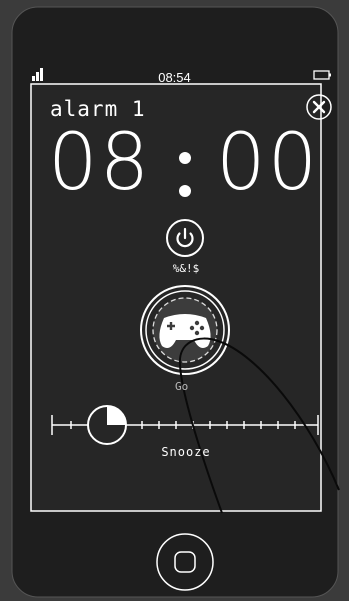 This screenshot has height=601, width=349. I want to click on close-button, so click(319, 107).